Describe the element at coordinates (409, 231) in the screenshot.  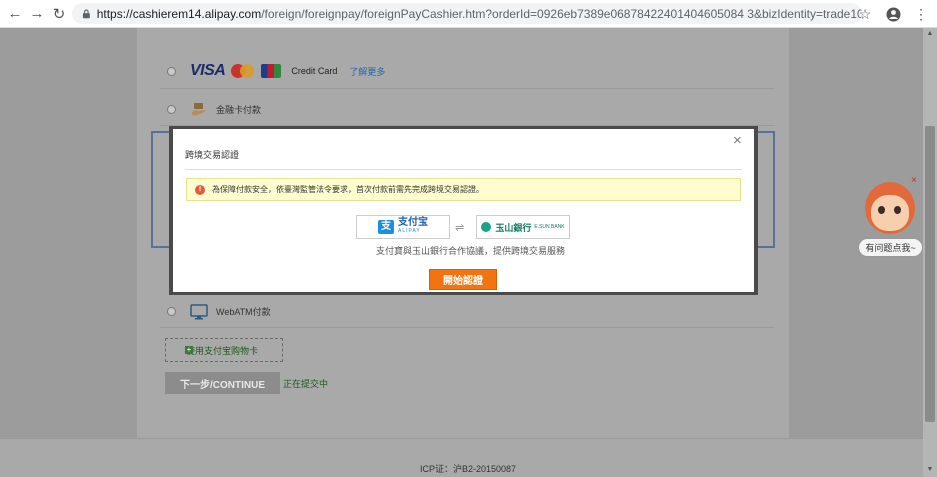
I see `alipay-name-en: ALIPAY` at that location.